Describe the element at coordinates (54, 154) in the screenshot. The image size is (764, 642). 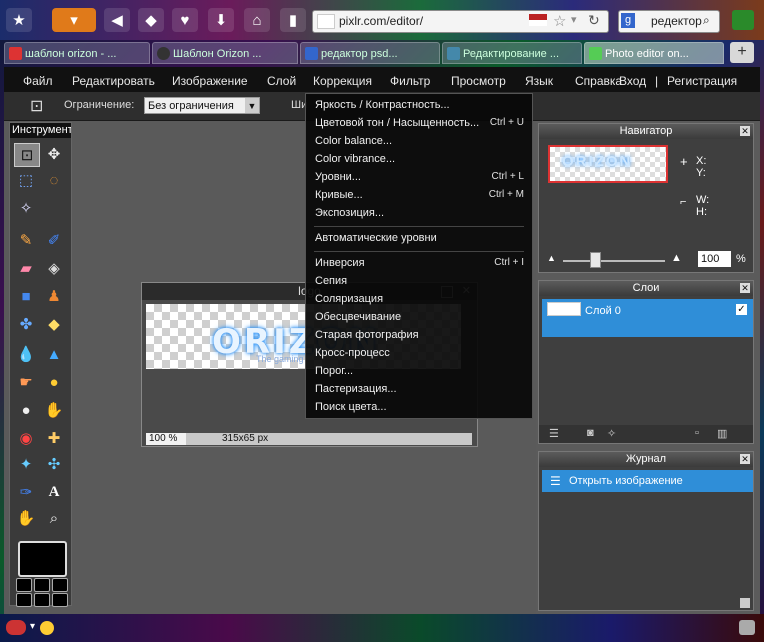
I see `move-icon: ✥` at that location.